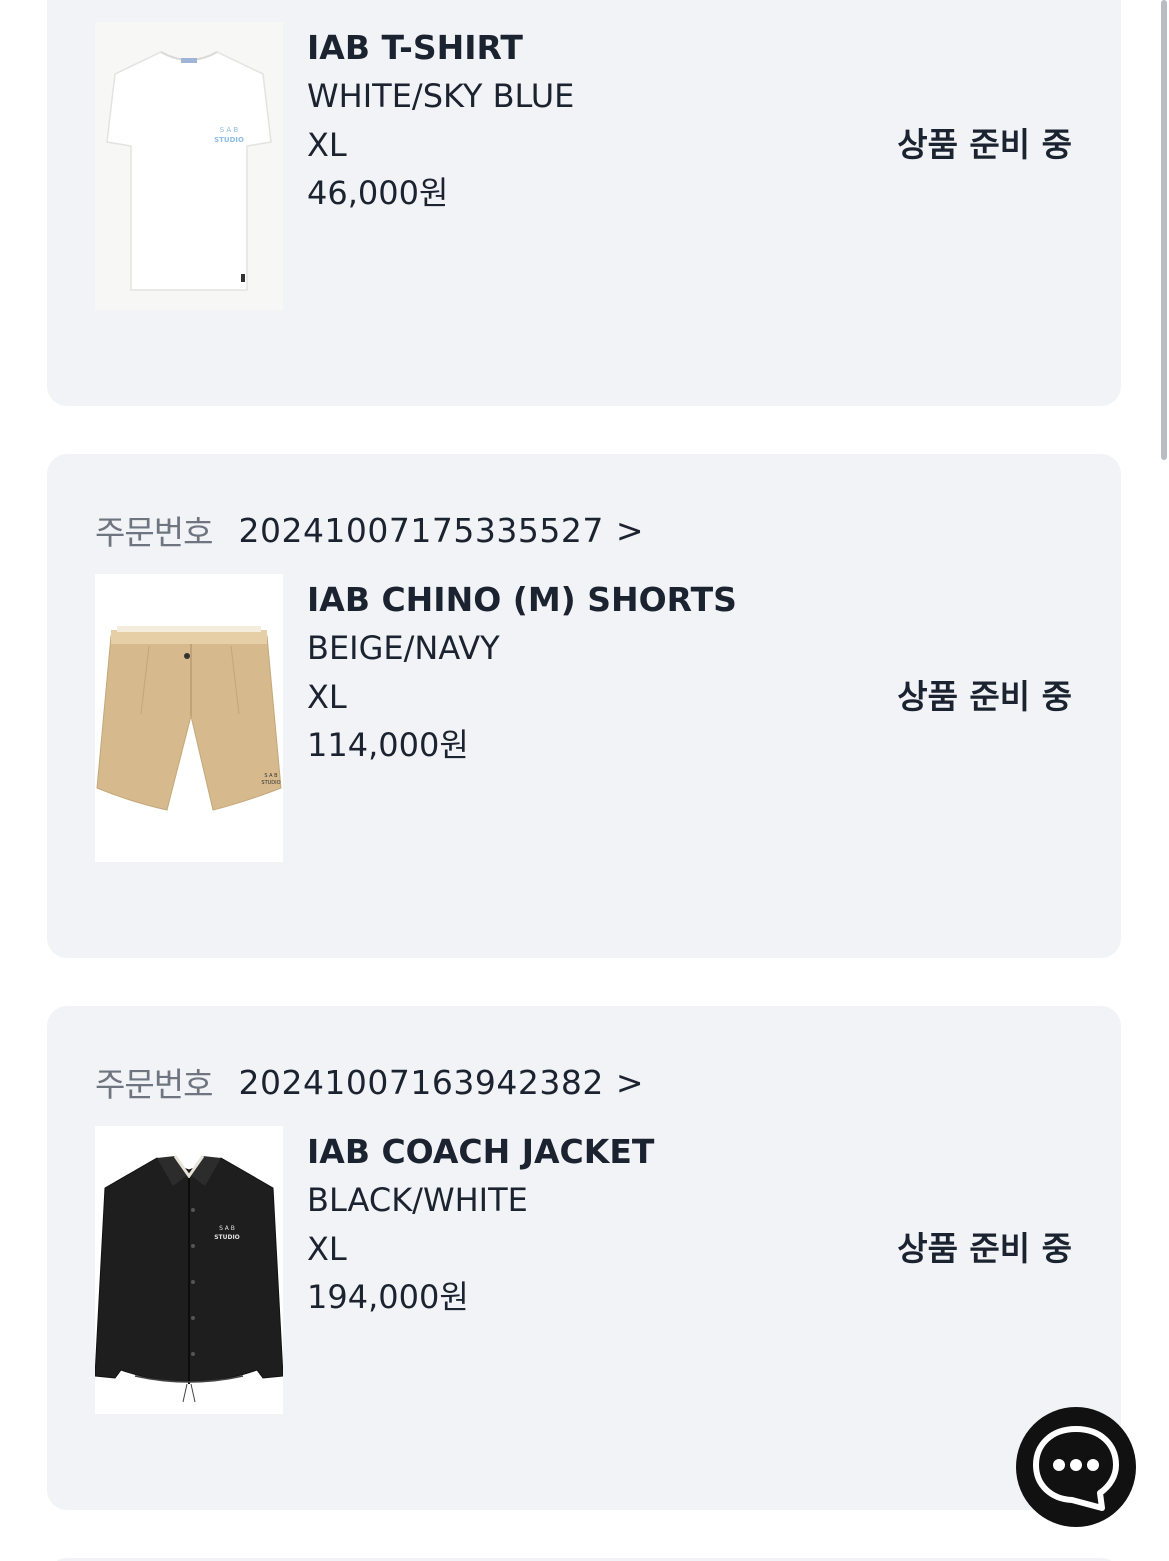 The image size is (1169, 1561). I want to click on product-color: WHITE/SKY BLUE, so click(441, 96).